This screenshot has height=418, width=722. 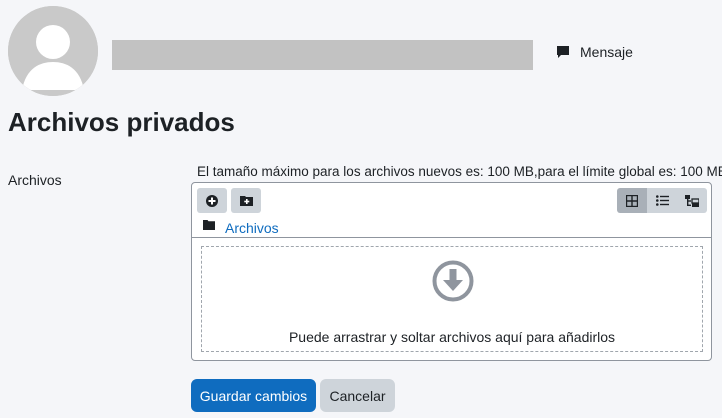 I want to click on avatar, so click(x=53, y=51).